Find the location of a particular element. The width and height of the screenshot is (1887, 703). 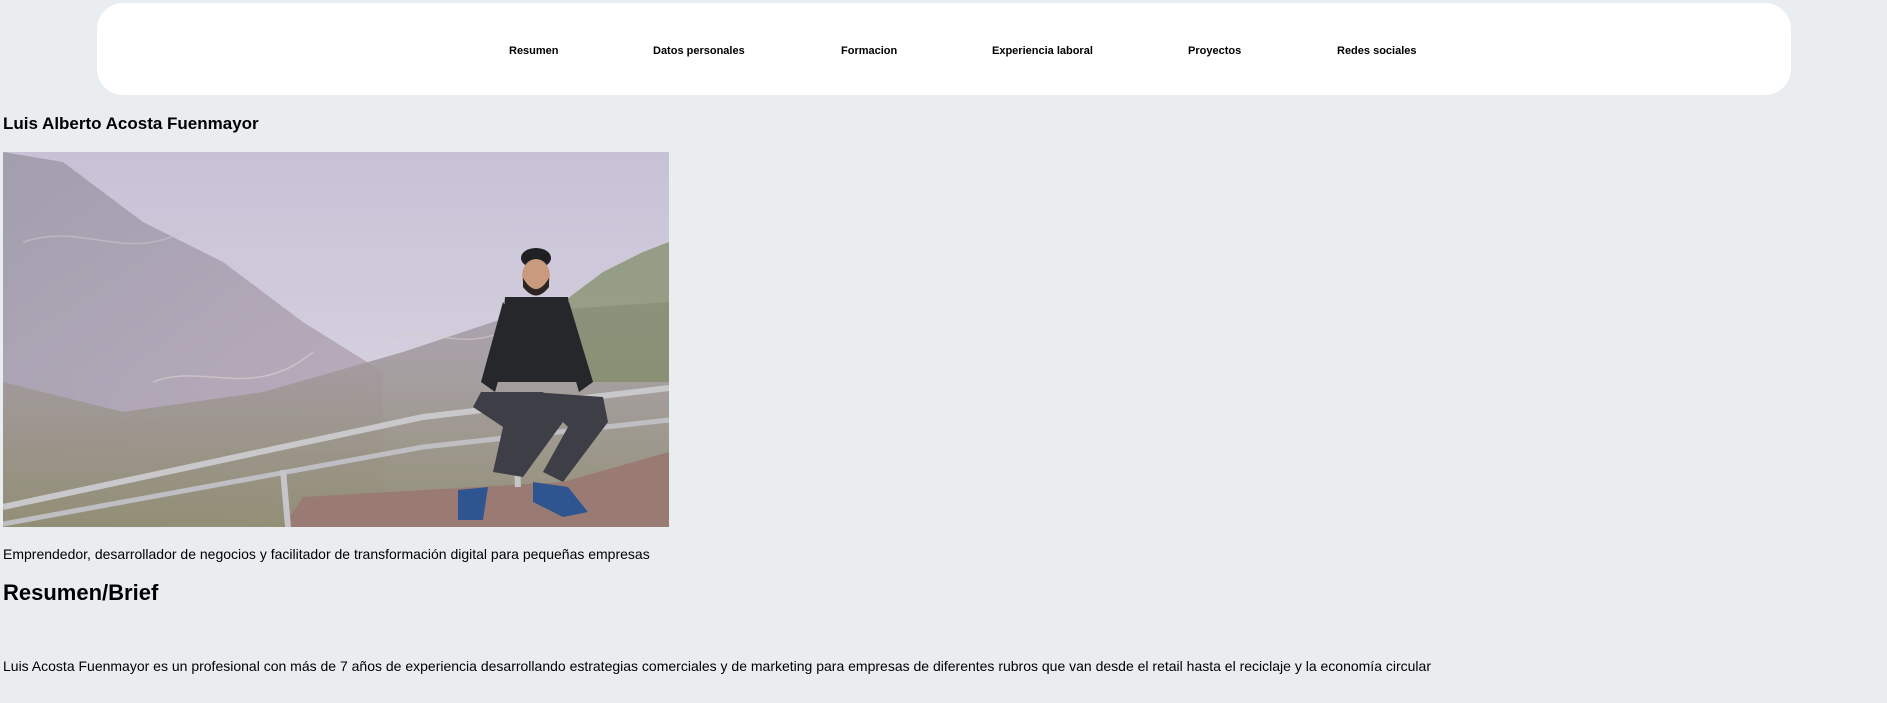

summary-heading: Resumen/Brief is located at coordinates (81, 592).